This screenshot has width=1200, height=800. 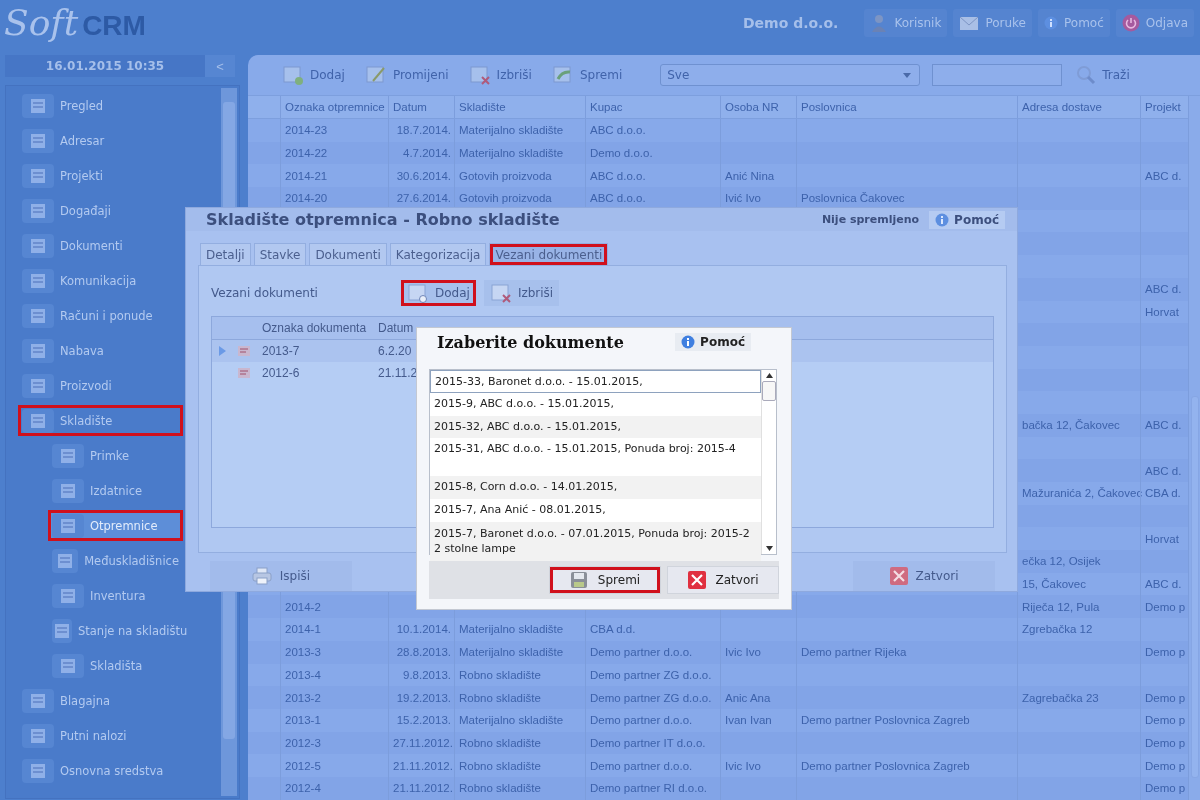 I want to click on date-time: 16.01.2015 10:35, so click(x=105, y=66).